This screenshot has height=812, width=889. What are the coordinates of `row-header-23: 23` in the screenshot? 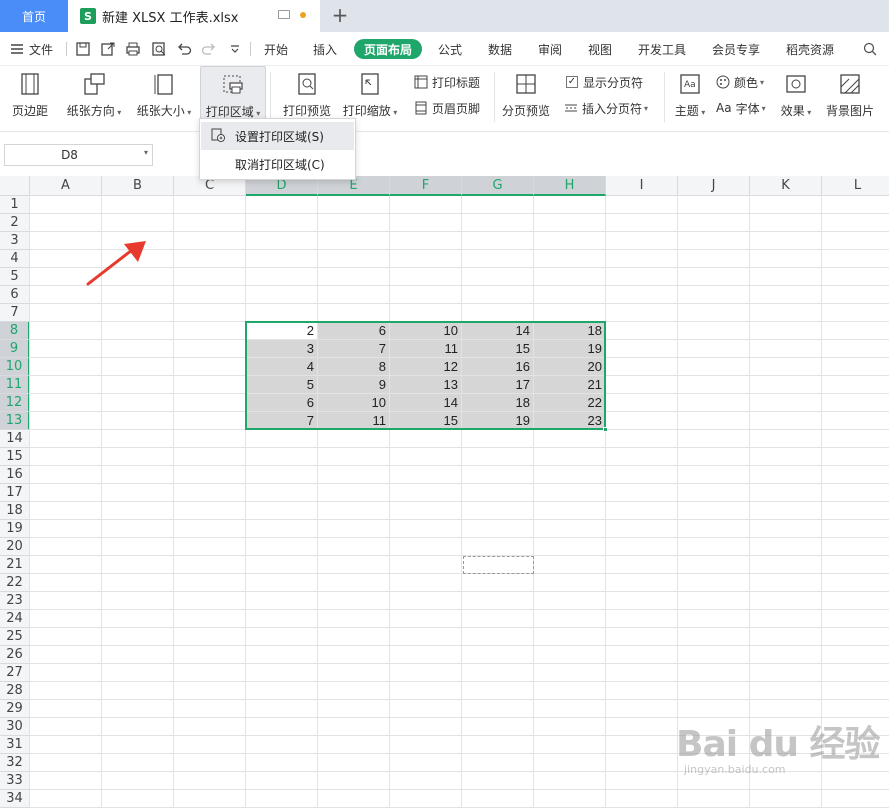 It's located at (15, 601).